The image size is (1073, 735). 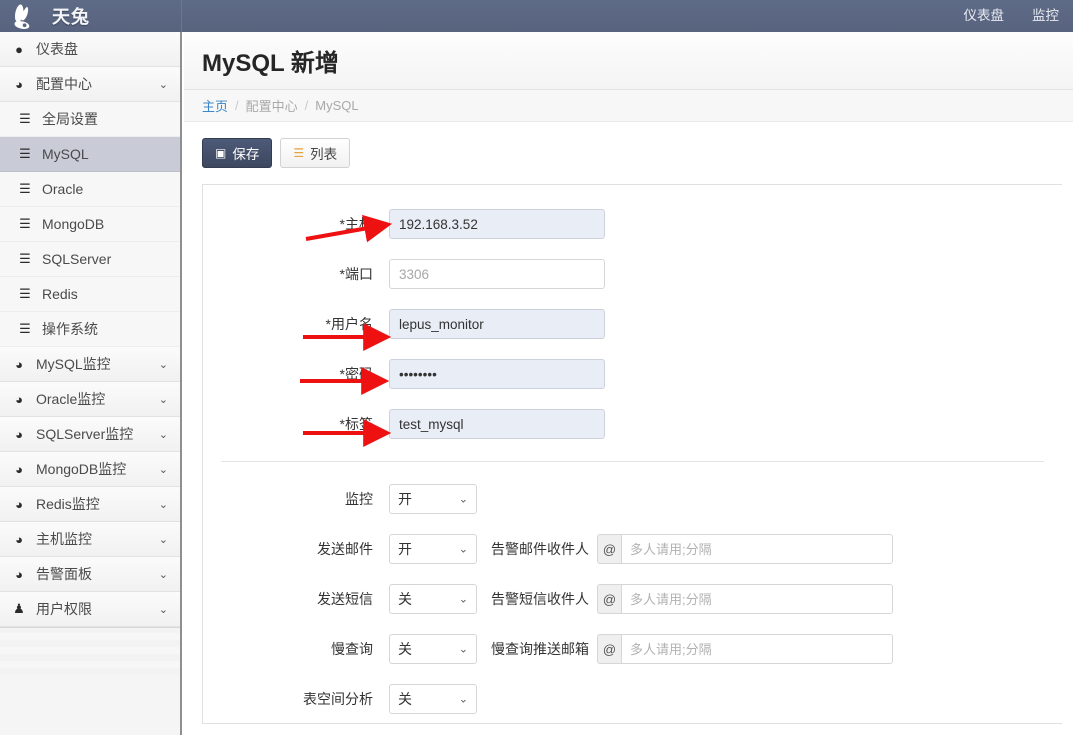 I want to click on password-label: *密码, so click(x=356, y=374).